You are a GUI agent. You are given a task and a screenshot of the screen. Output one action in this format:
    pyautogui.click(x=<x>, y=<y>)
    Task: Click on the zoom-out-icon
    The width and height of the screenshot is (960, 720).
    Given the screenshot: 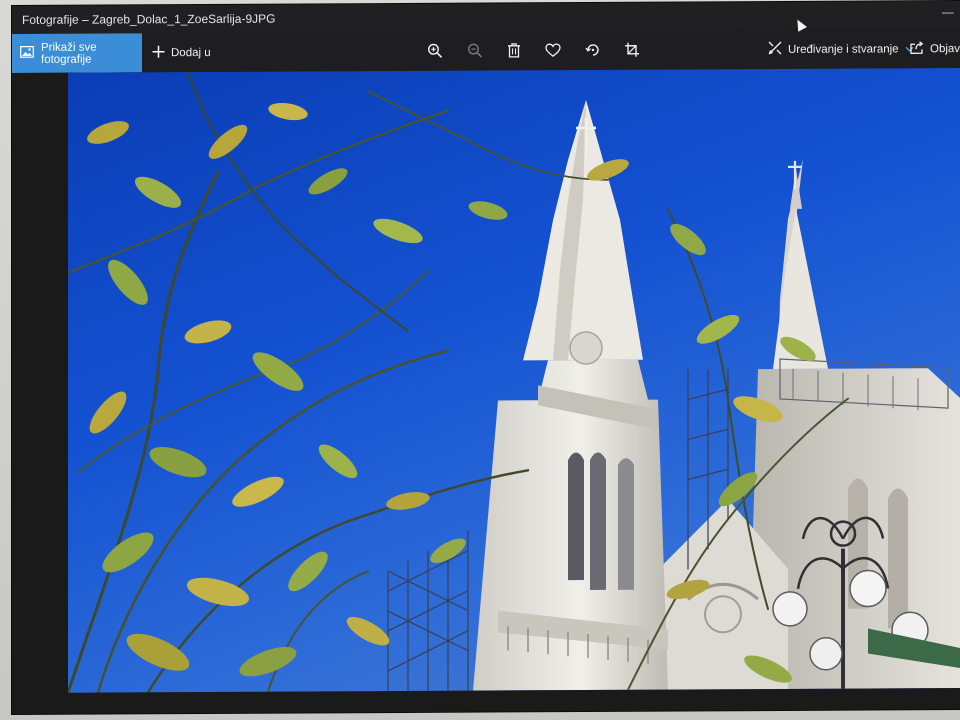 What is the action you would take?
    pyautogui.click(x=475, y=51)
    